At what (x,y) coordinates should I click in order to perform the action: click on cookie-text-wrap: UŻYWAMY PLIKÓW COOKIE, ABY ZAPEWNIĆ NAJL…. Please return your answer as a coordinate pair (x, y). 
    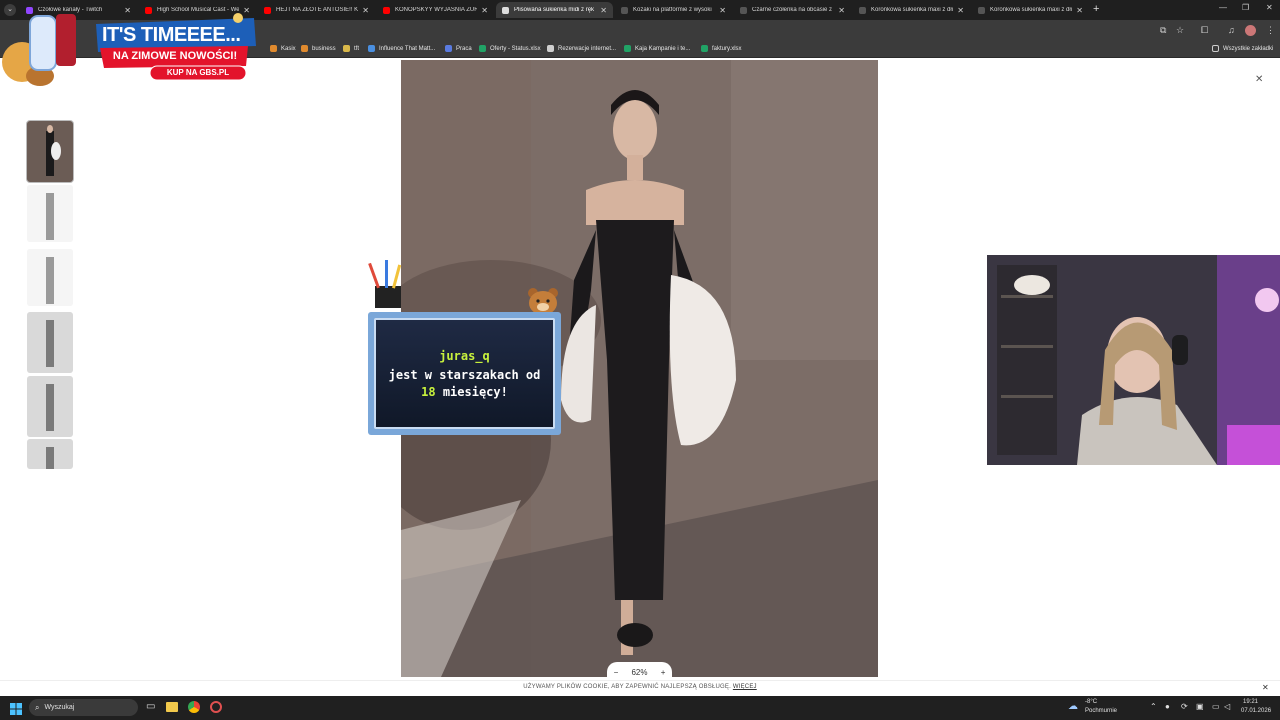
    Looking at the image, I should click on (640, 687).